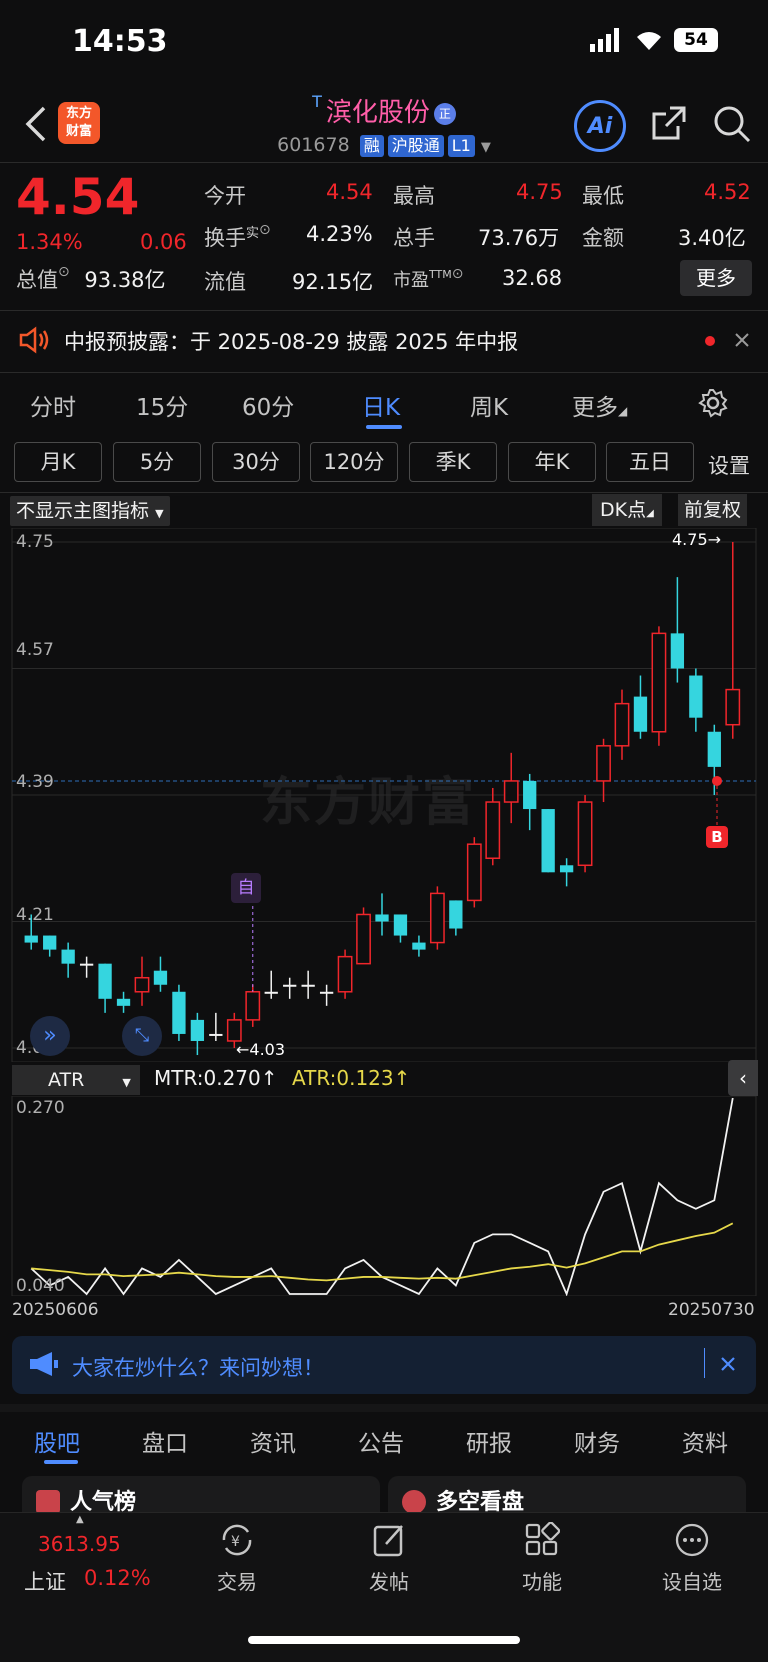 This screenshot has width=768, height=1662. What do you see at coordinates (489, 405) in the screenshot?
I see `tab-weekly: 周K` at bounding box center [489, 405].